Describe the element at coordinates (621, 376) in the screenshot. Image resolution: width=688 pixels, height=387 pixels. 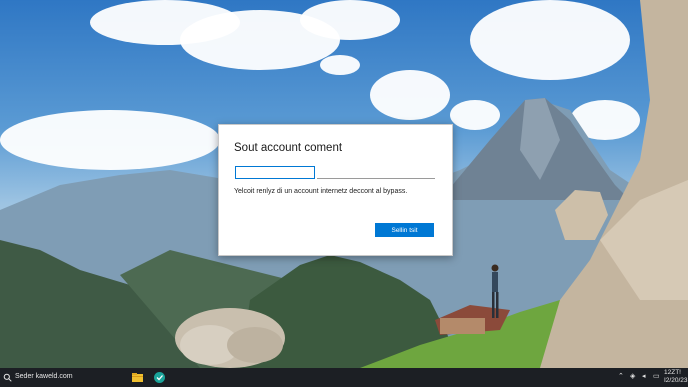
I see `chevron-up-icon: ⌃` at that location.